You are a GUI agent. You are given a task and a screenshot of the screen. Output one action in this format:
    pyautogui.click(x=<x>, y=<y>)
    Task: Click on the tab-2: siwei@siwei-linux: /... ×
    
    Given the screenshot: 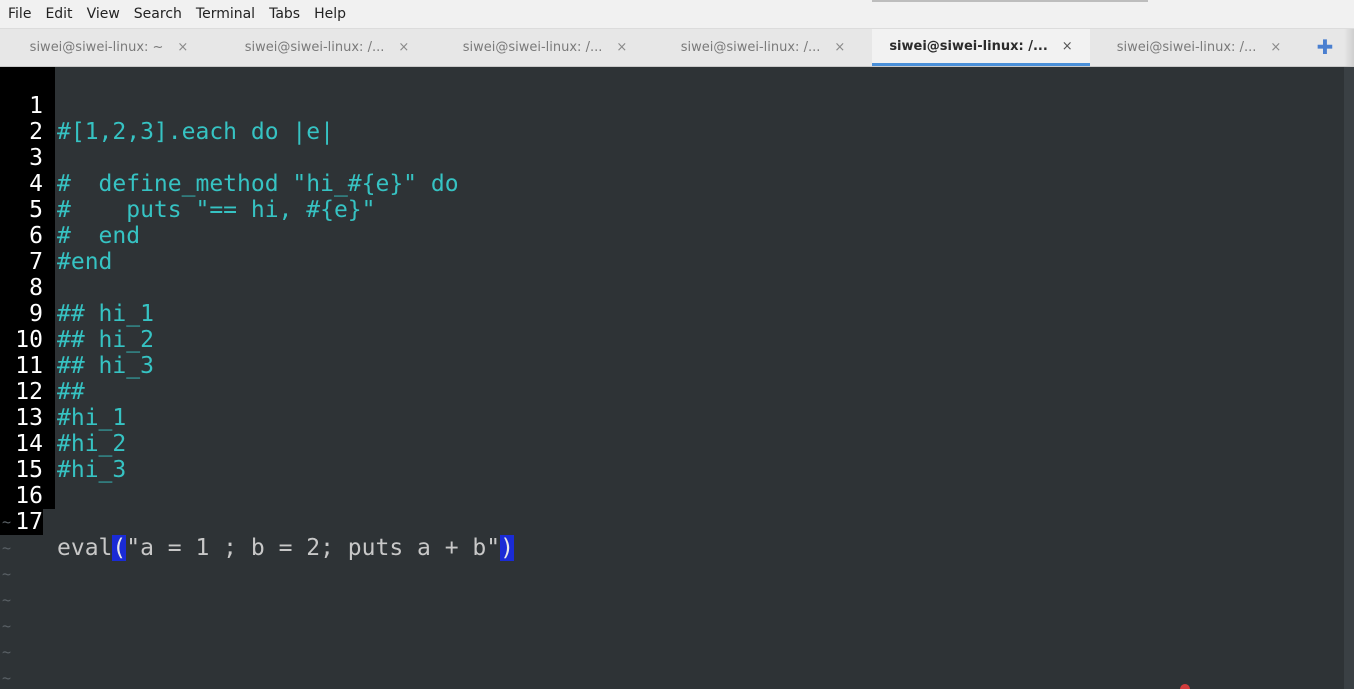 What is the action you would take?
    pyautogui.click(x=327, y=47)
    